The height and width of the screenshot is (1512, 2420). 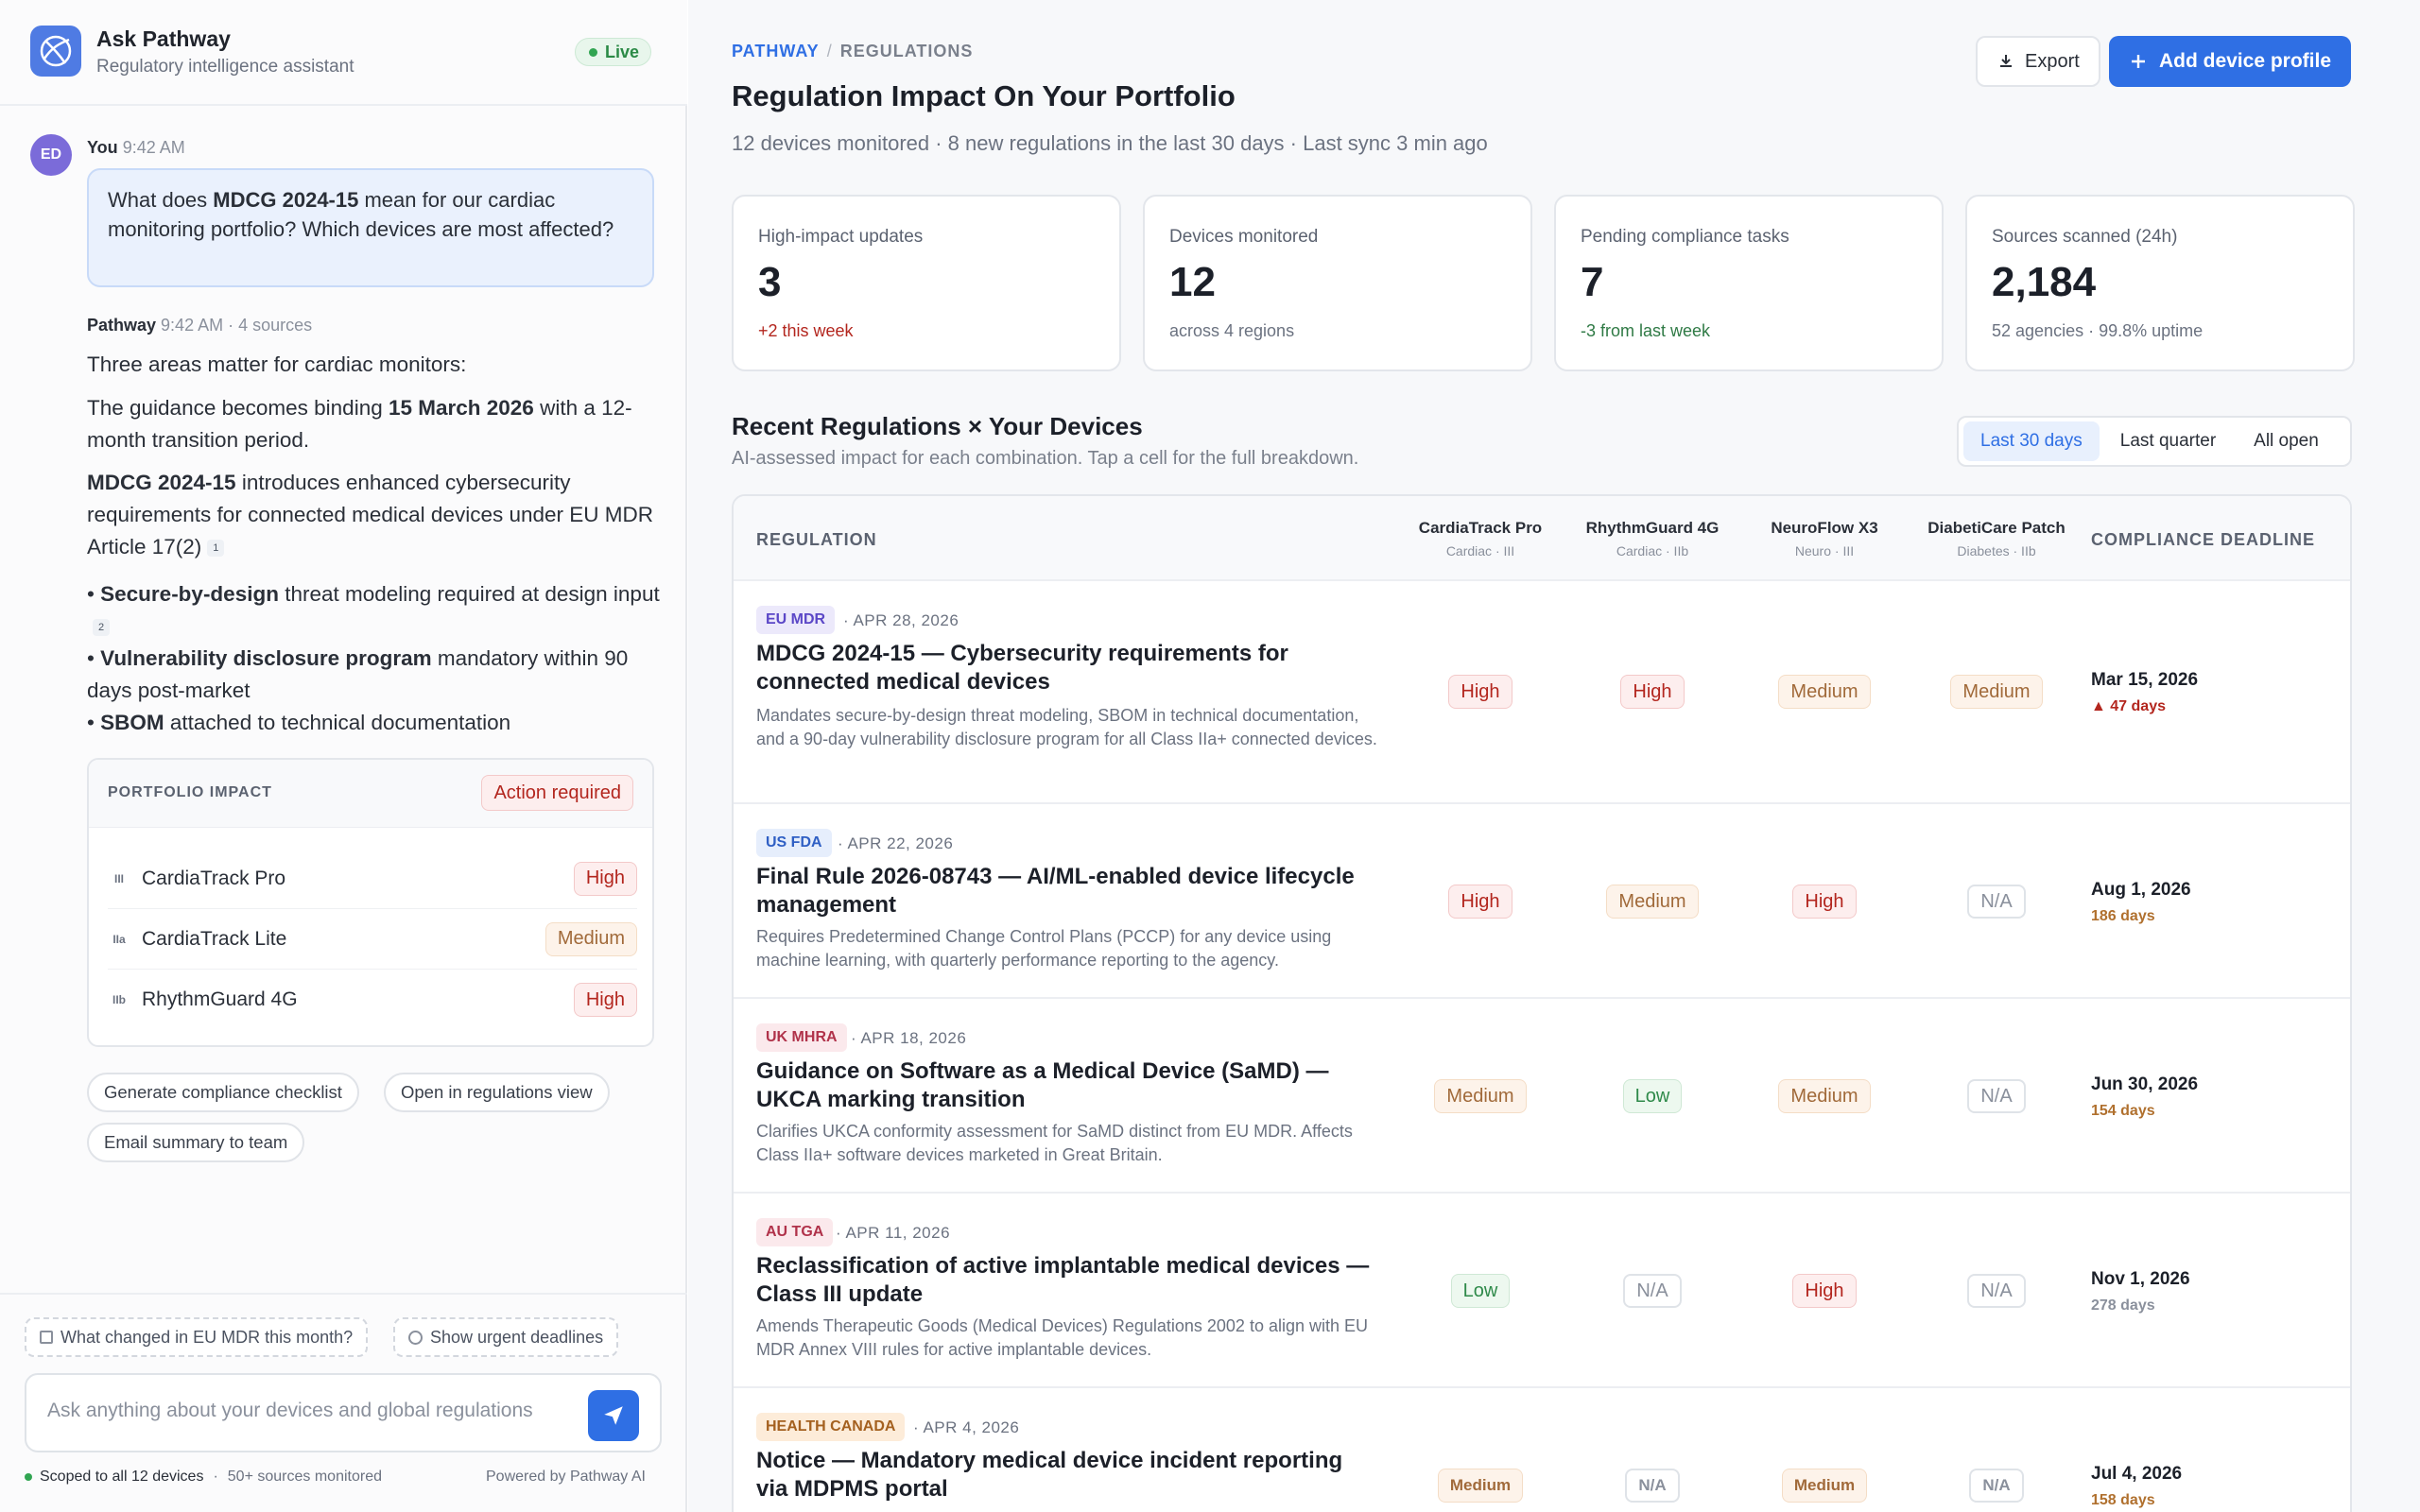 What do you see at coordinates (1685, 237) in the screenshot?
I see `stat-label: Pending compliance tasks` at bounding box center [1685, 237].